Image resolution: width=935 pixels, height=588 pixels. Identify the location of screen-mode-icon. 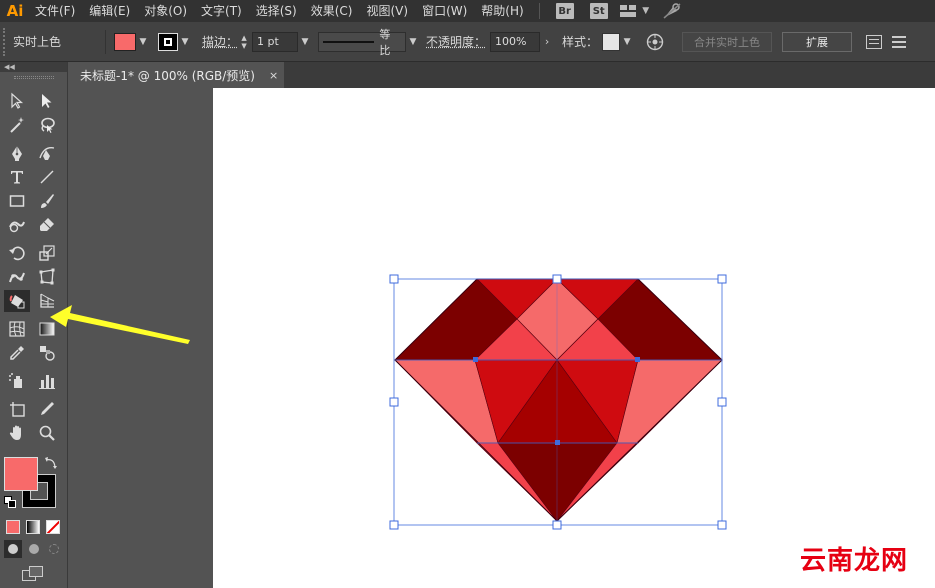
(33, 574).